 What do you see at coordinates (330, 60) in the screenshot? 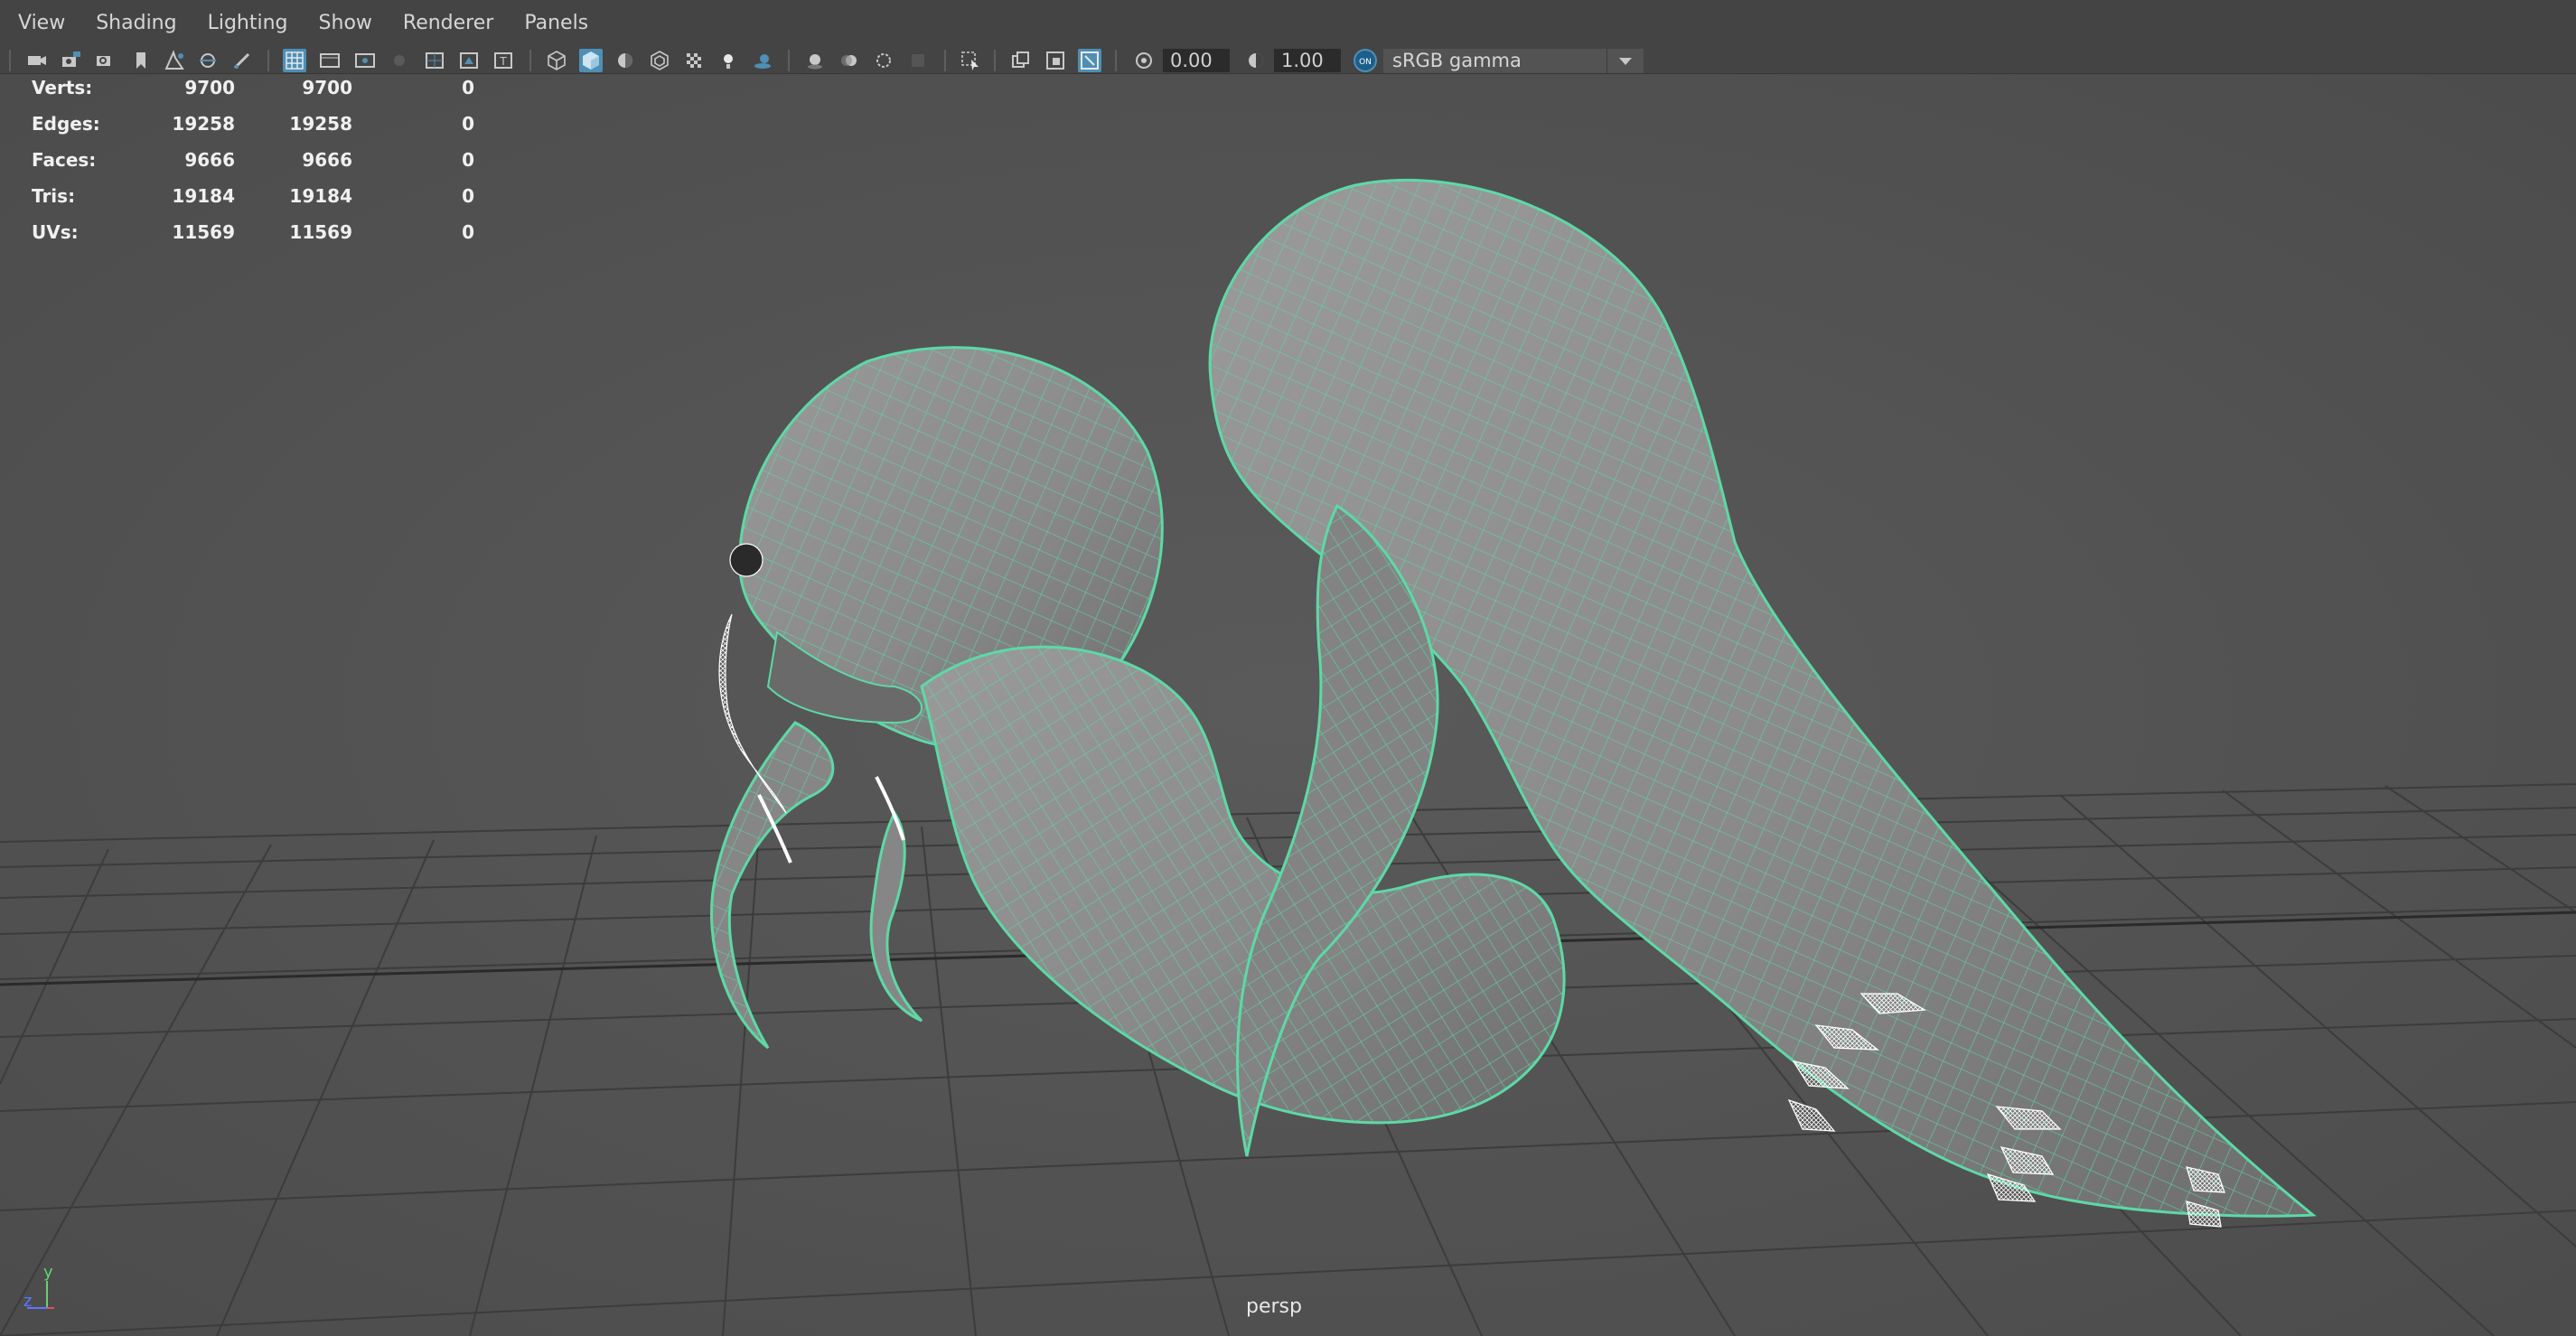
I see `film-gate-icon` at bounding box center [330, 60].